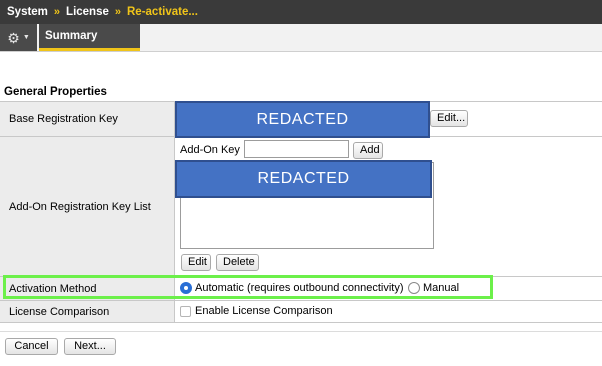  I want to click on breadcrumb-item-system: System, so click(27, 12).